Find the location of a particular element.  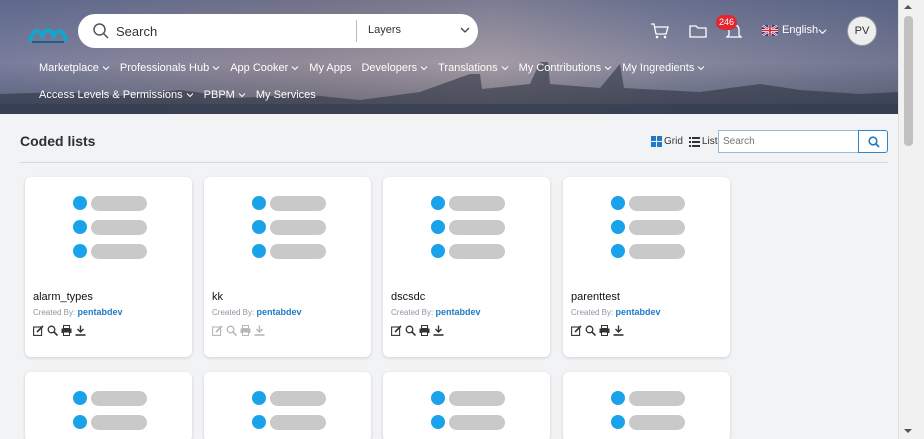

nav-item-label: Marketplace is located at coordinates (69, 68).